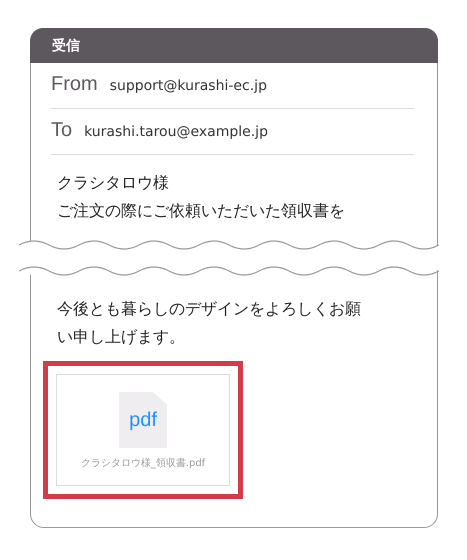 The image size is (467, 560). Describe the element at coordinates (121, 337) in the screenshot. I see `message-line: い申し上げます。` at that location.